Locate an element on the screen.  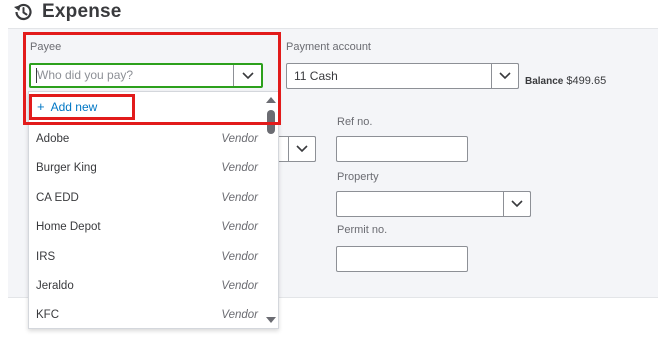
property-dropdown-button is located at coordinates (517, 204).